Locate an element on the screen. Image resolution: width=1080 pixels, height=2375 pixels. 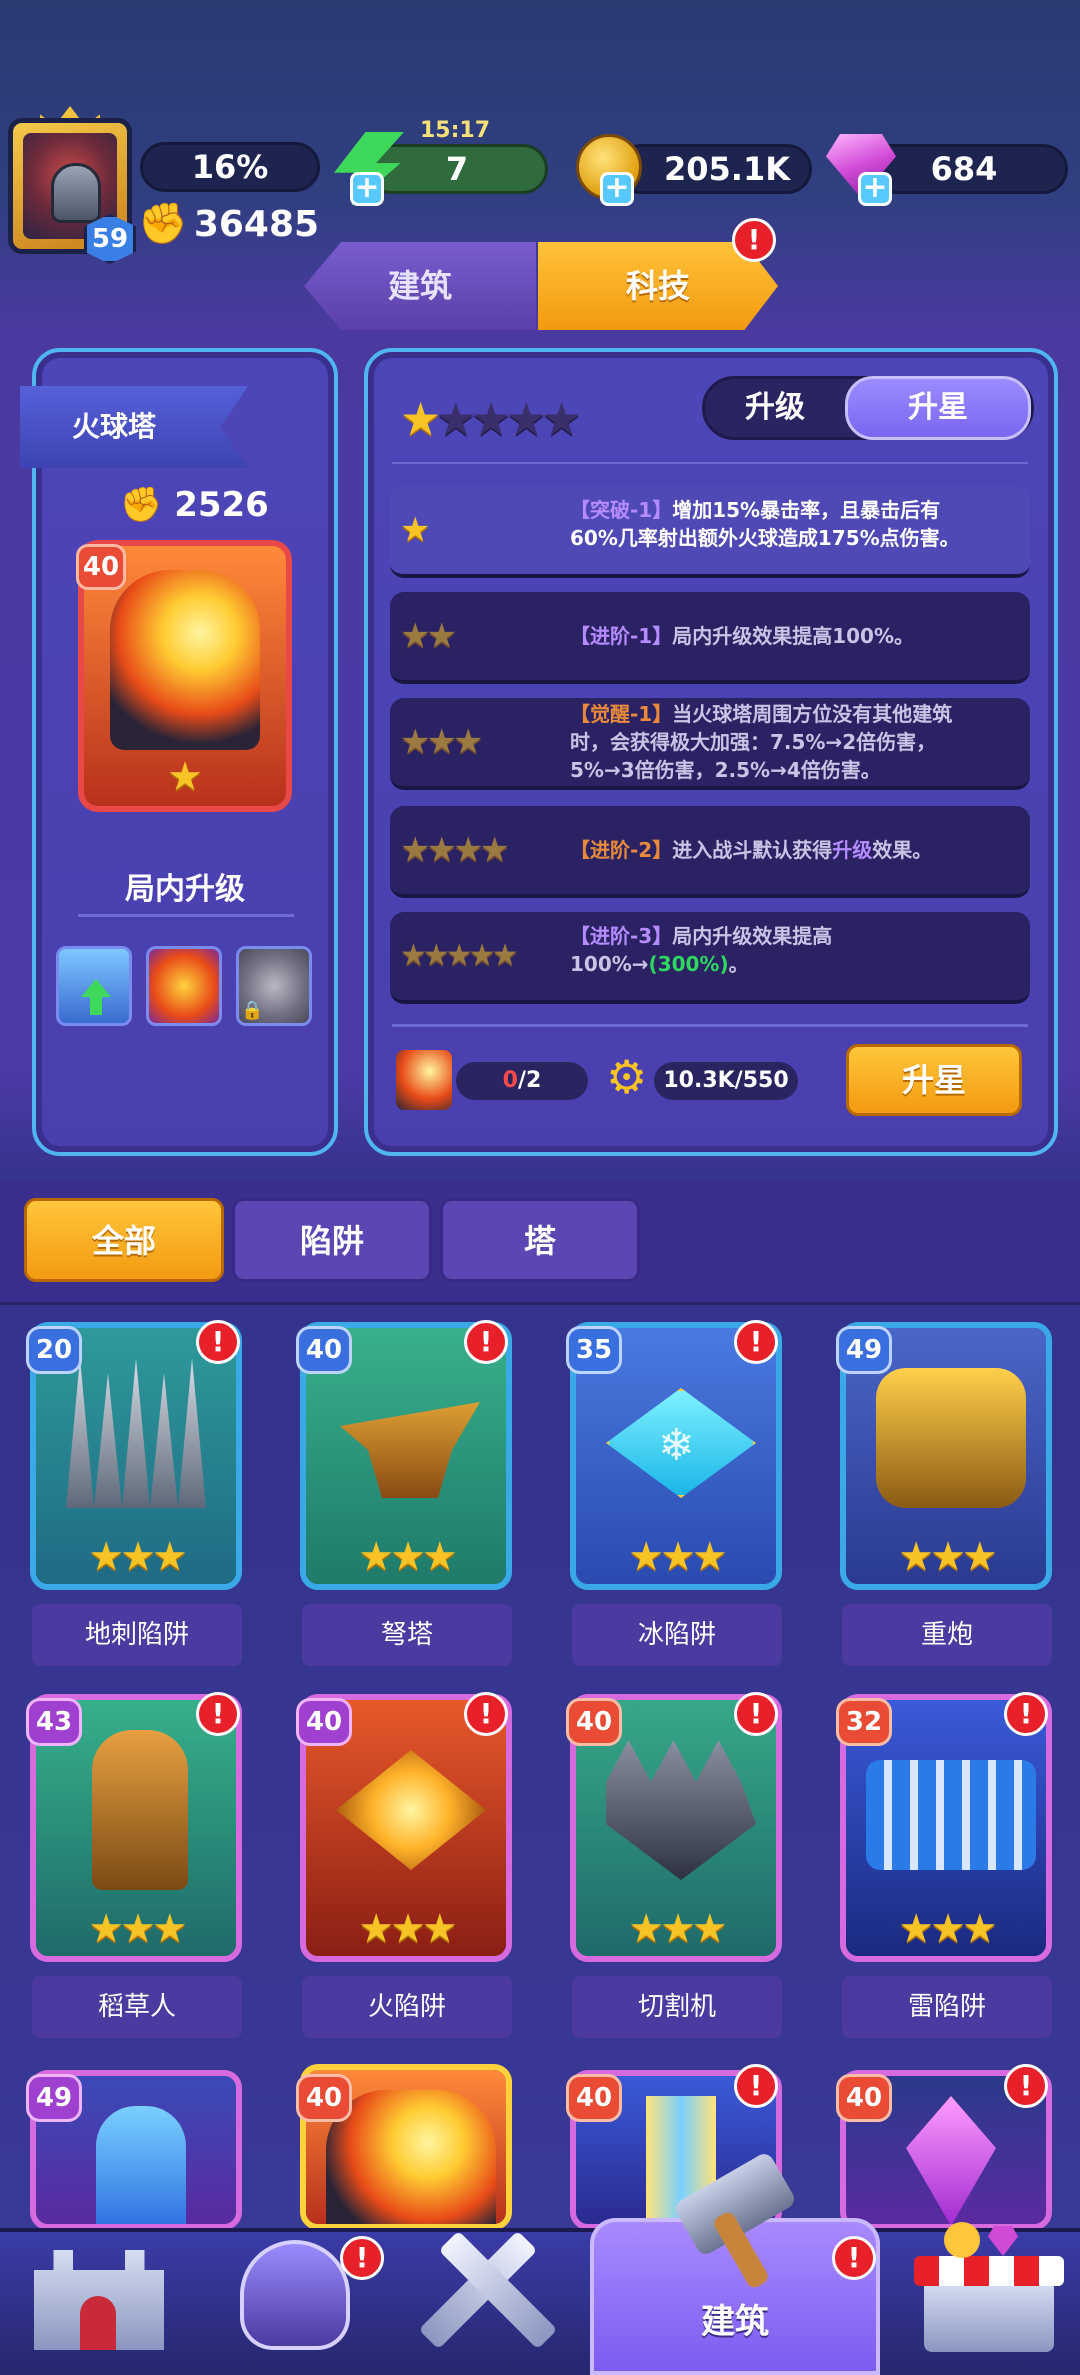
ability-stars: ★★★★ is located at coordinates (455, 850).